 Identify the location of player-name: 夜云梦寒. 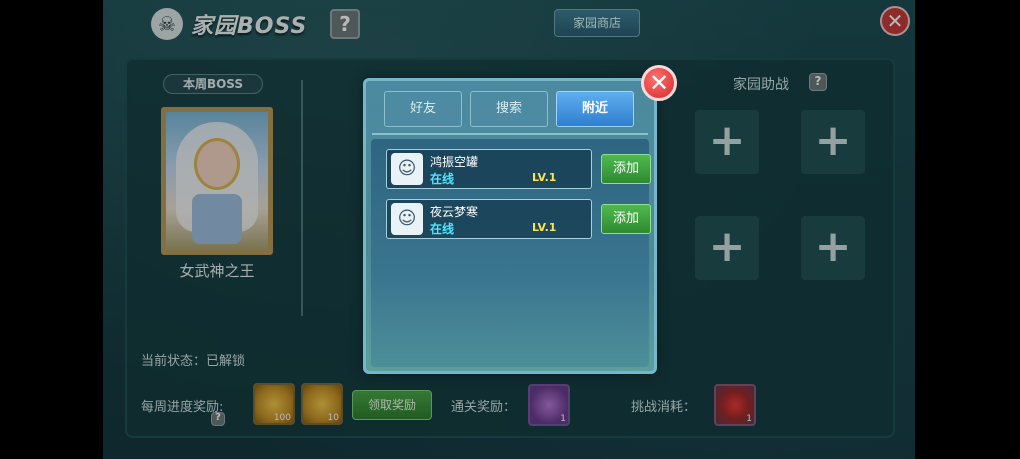
(454, 212).